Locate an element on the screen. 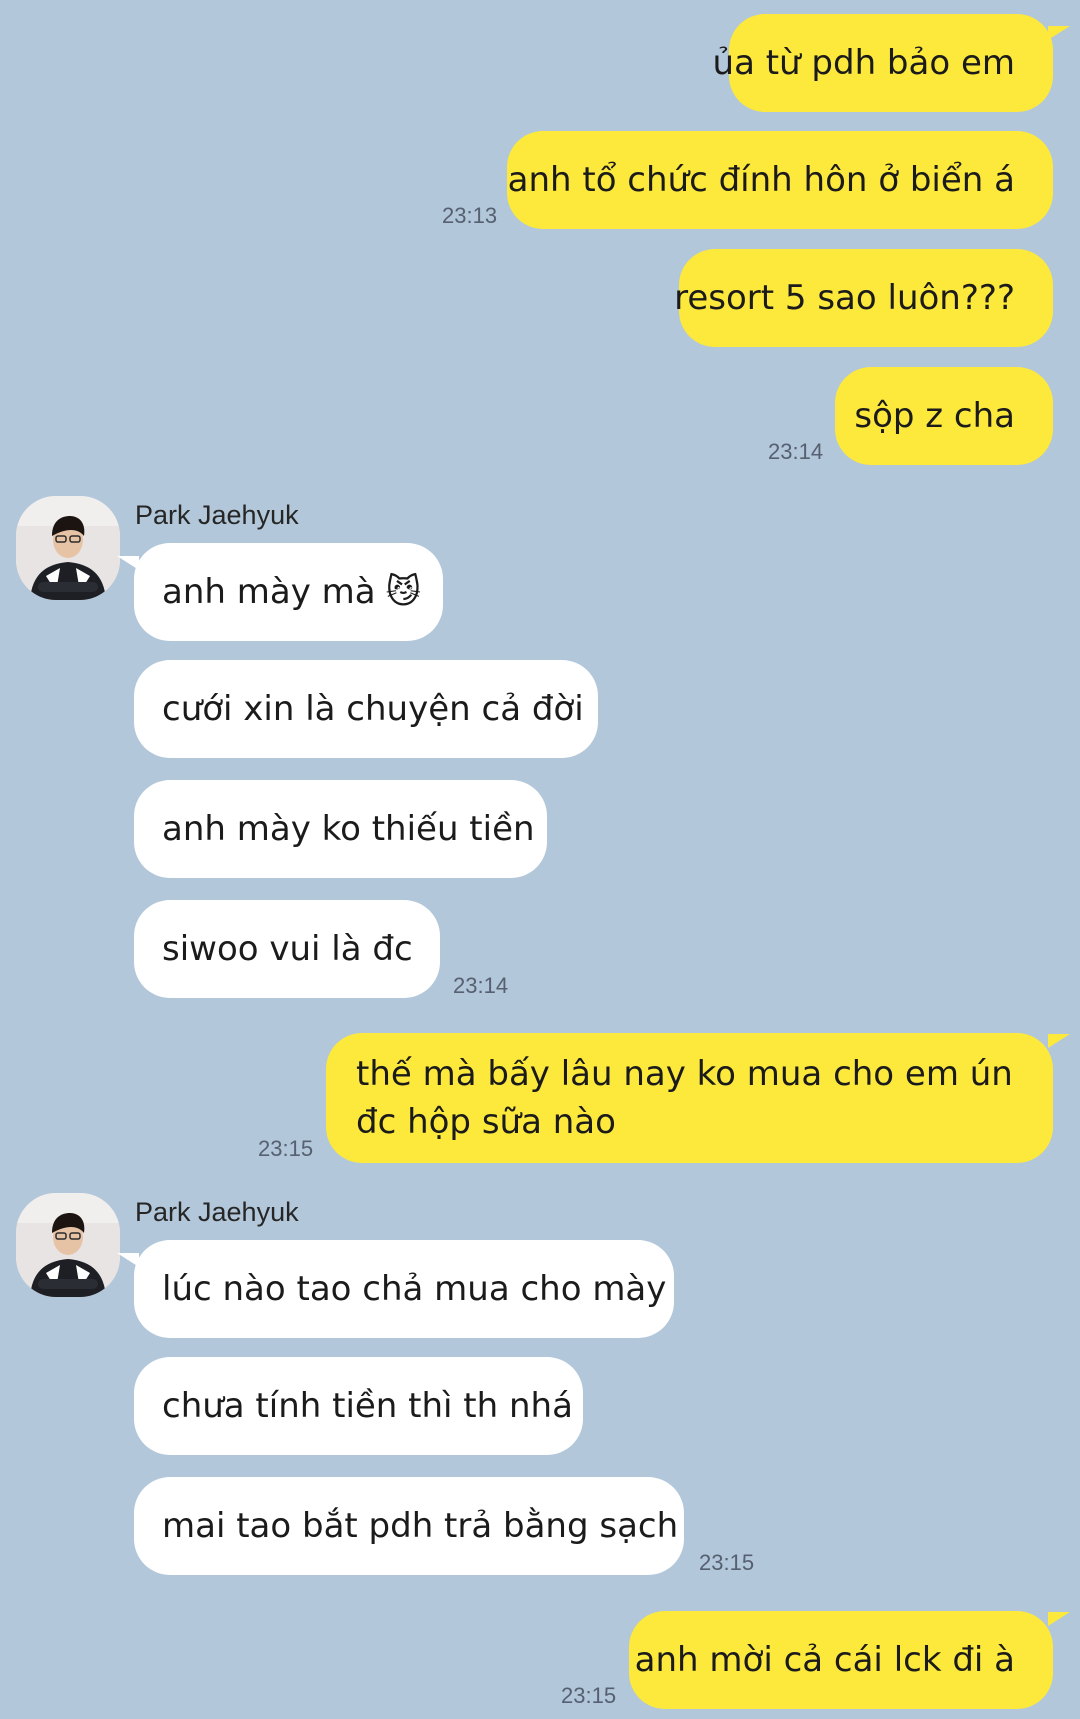  message-text: siwoo vui là đc is located at coordinates (287, 949).